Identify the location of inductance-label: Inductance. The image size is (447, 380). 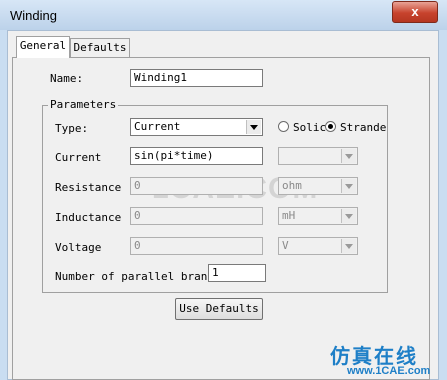
(88, 217).